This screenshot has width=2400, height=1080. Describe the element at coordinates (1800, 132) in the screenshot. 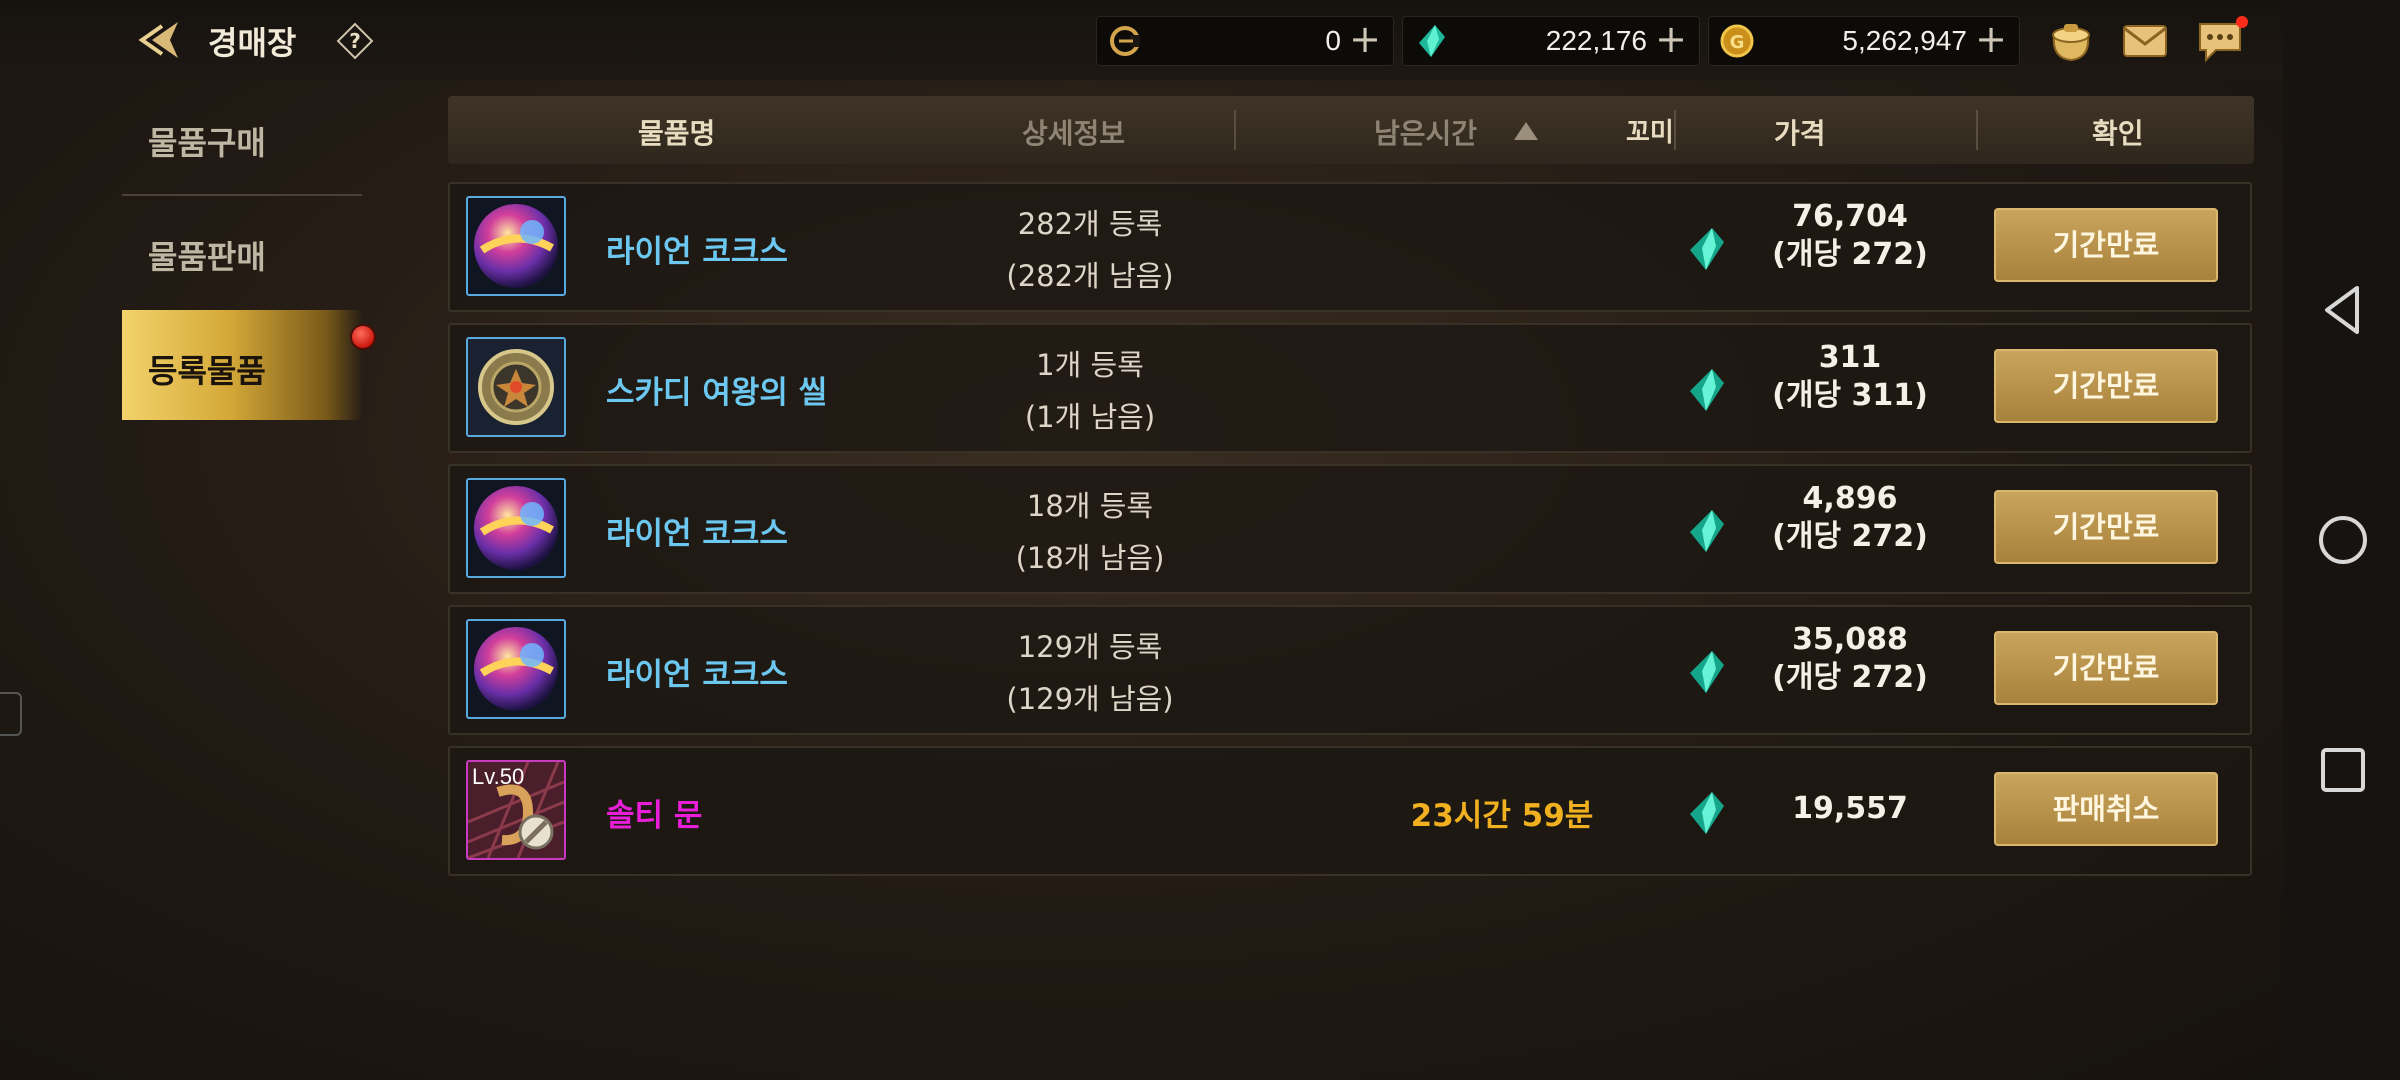

I see `column-price: 가격` at that location.